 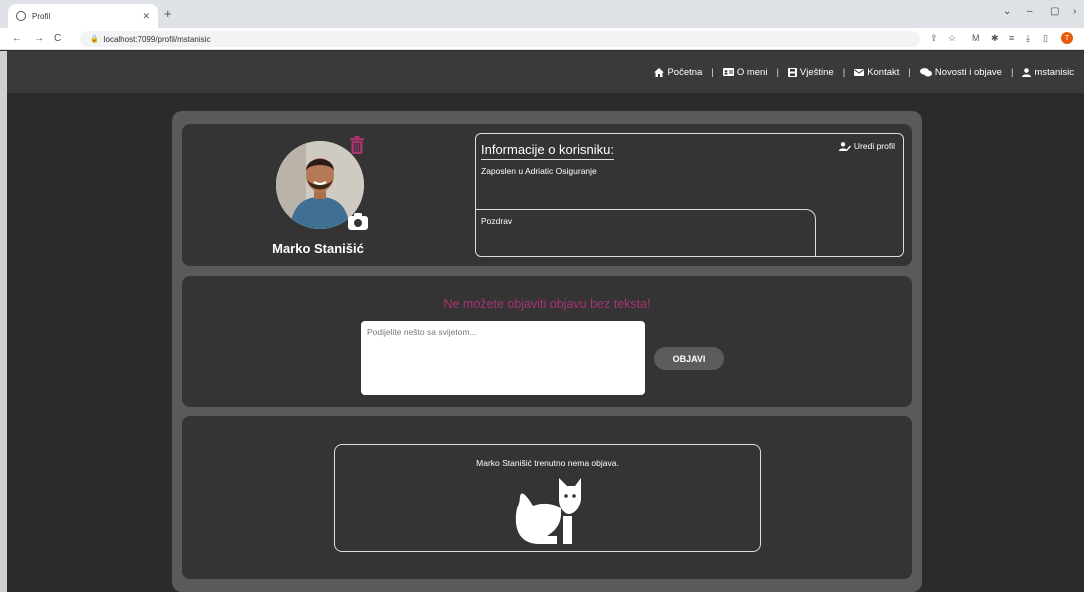 What do you see at coordinates (548, 511) in the screenshot?
I see `cat-icon` at bounding box center [548, 511].